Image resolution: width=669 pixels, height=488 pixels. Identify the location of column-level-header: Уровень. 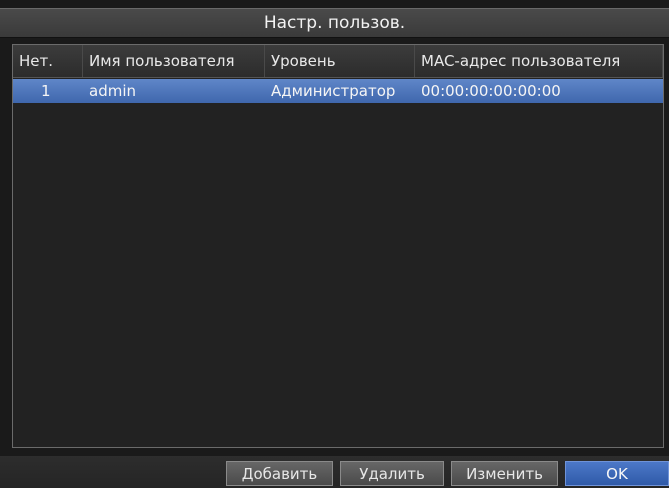
(340, 61).